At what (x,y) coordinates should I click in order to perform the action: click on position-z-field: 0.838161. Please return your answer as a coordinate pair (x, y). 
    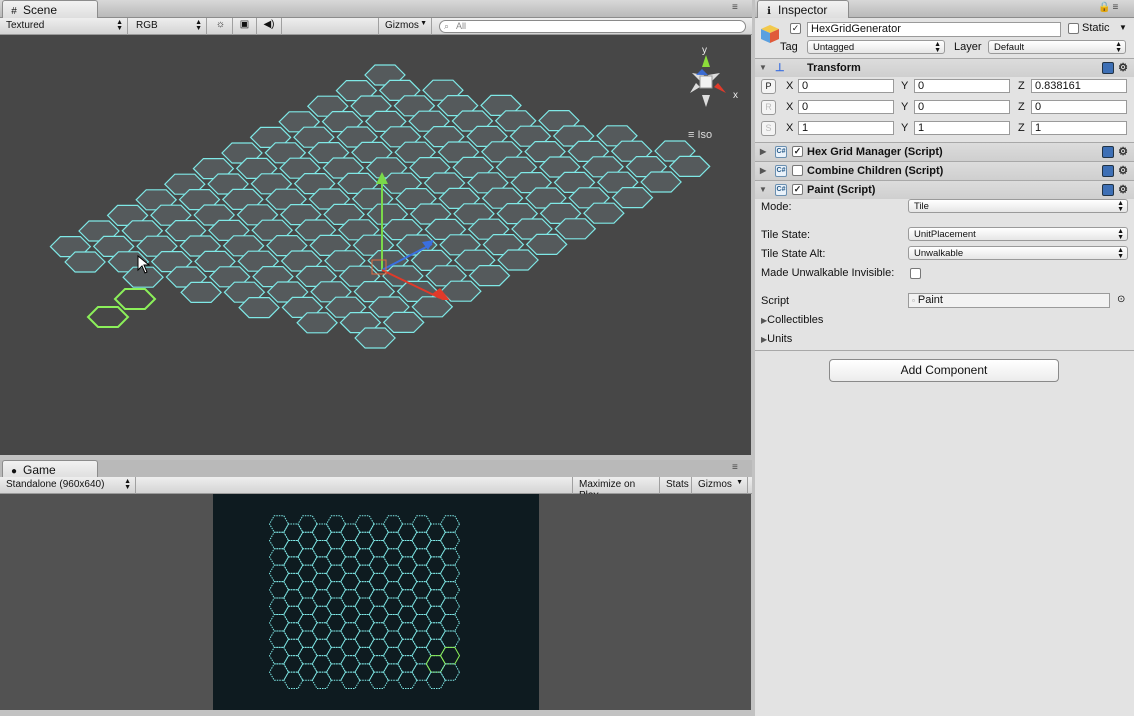
    Looking at the image, I should click on (1079, 86).